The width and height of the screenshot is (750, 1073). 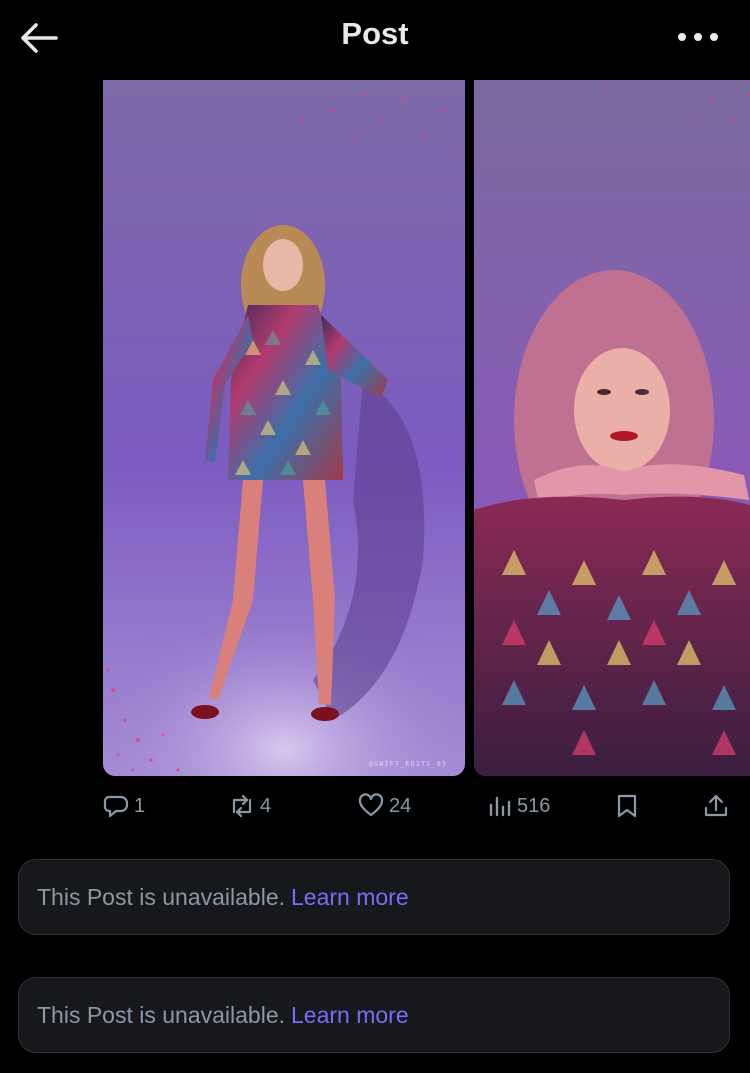 I want to click on views-button: 516, so click(x=519, y=806).